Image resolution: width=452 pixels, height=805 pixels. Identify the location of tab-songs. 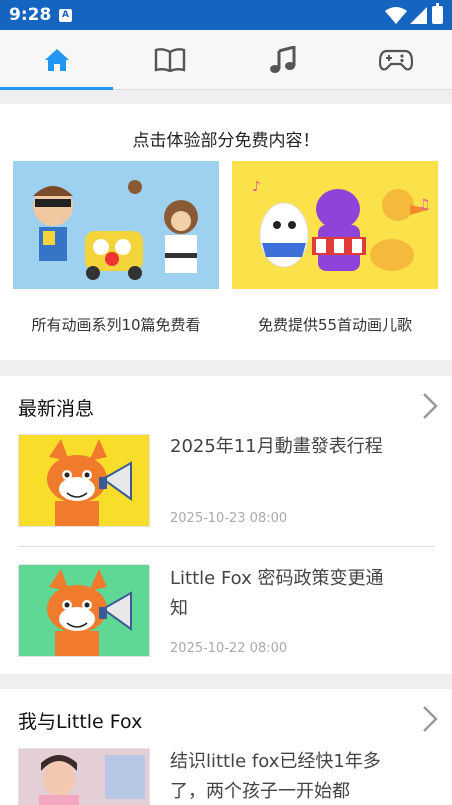
(282, 60).